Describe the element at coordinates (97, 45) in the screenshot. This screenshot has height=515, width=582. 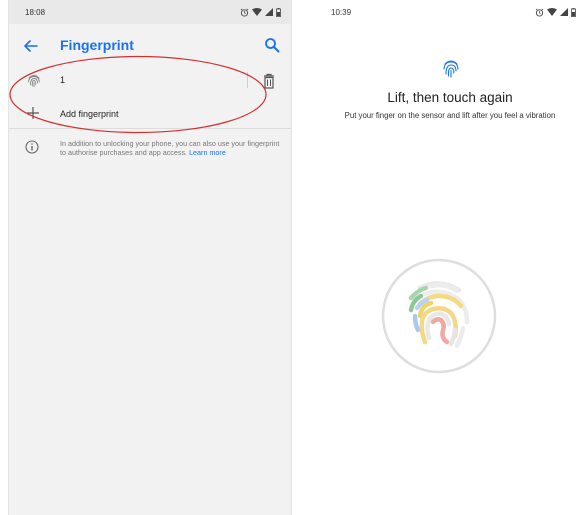
I see `page-title: Fingerprint` at that location.